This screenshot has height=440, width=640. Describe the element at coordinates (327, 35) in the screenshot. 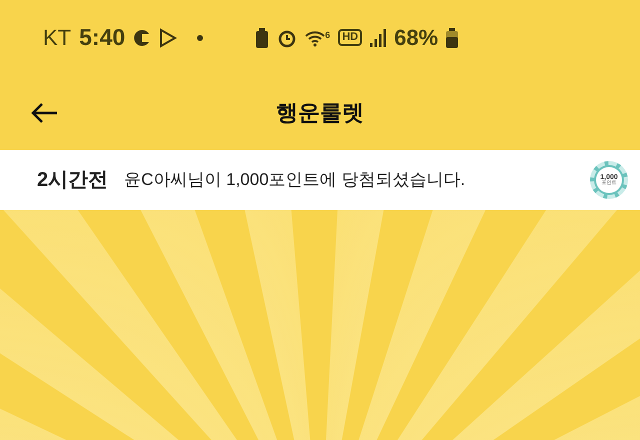

I see `wifi-generation-label: 6` at that location.